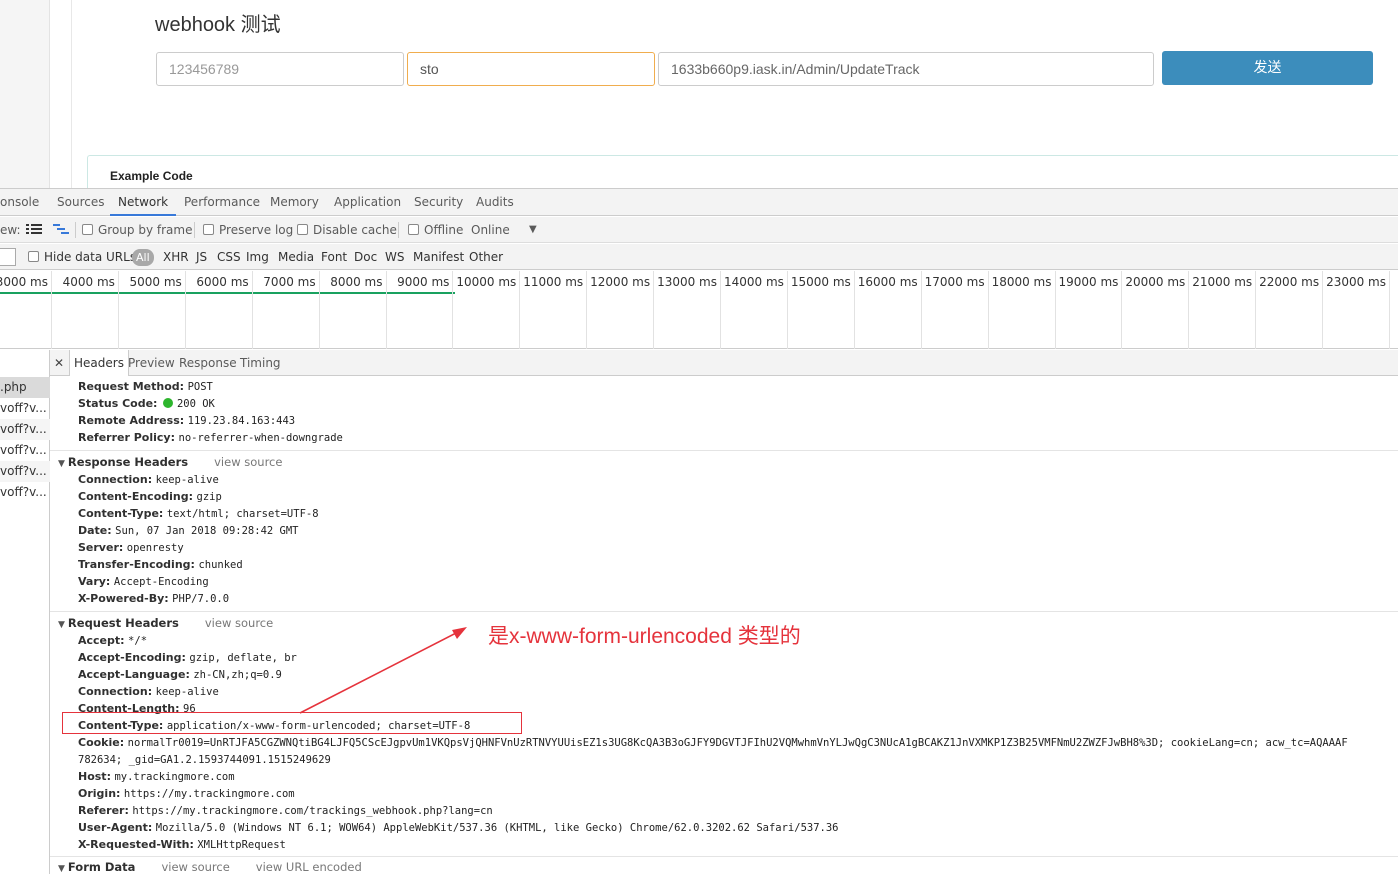 The width and height of the screenshot is (1398, 874). Describe the element at coordinates (486, 257) in the screenshot. I see `filter-other: Other` at that location.